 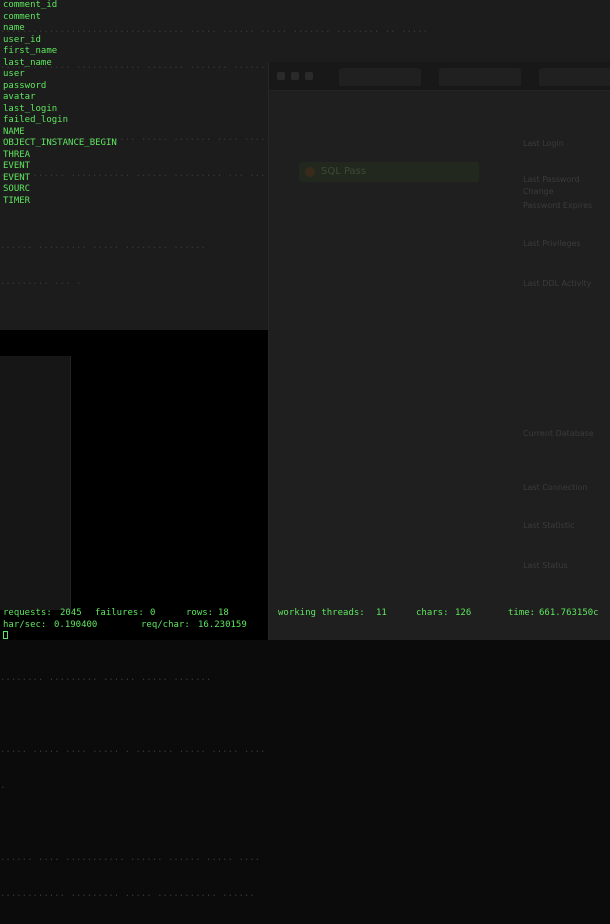 I want to click on chars-value: 126, so click(x=463, y=613).